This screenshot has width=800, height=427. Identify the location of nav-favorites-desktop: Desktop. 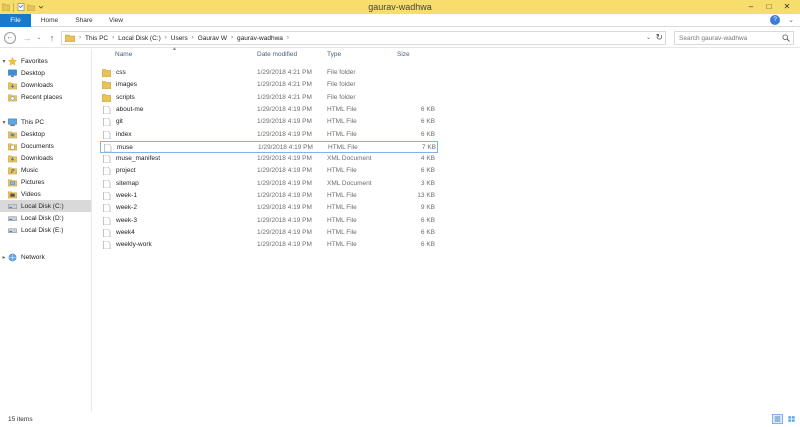
(45, 73).